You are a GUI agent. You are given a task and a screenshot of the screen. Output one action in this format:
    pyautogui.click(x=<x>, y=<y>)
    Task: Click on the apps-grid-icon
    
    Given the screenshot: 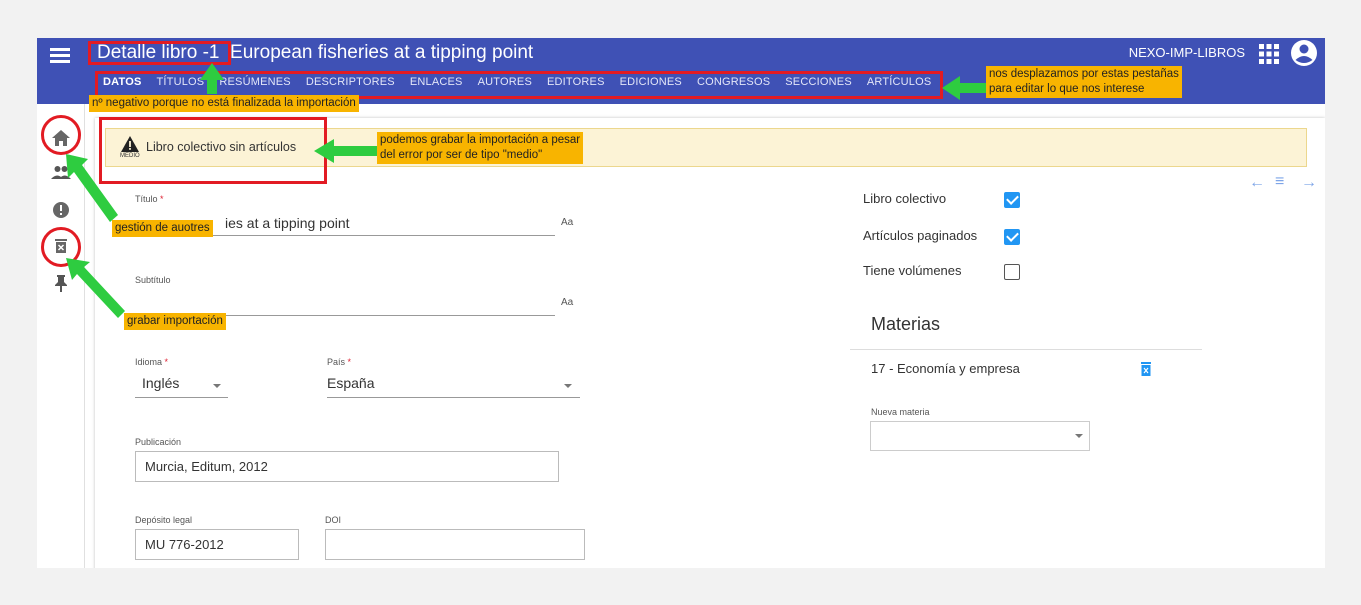 What is the action you would take?
    pyautogui.click(x=1269, y=54)
    